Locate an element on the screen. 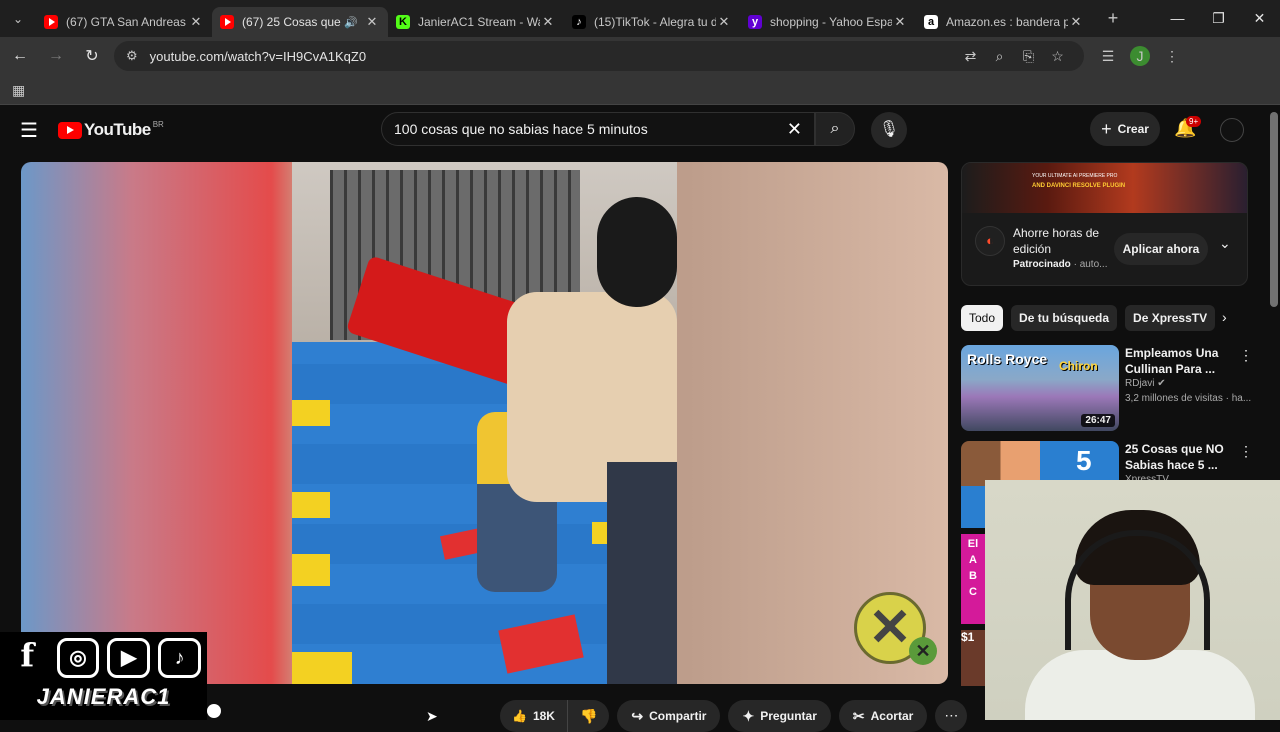  toolbar-right: ☰ J ⋮ is located at coordinates (1140, 56).